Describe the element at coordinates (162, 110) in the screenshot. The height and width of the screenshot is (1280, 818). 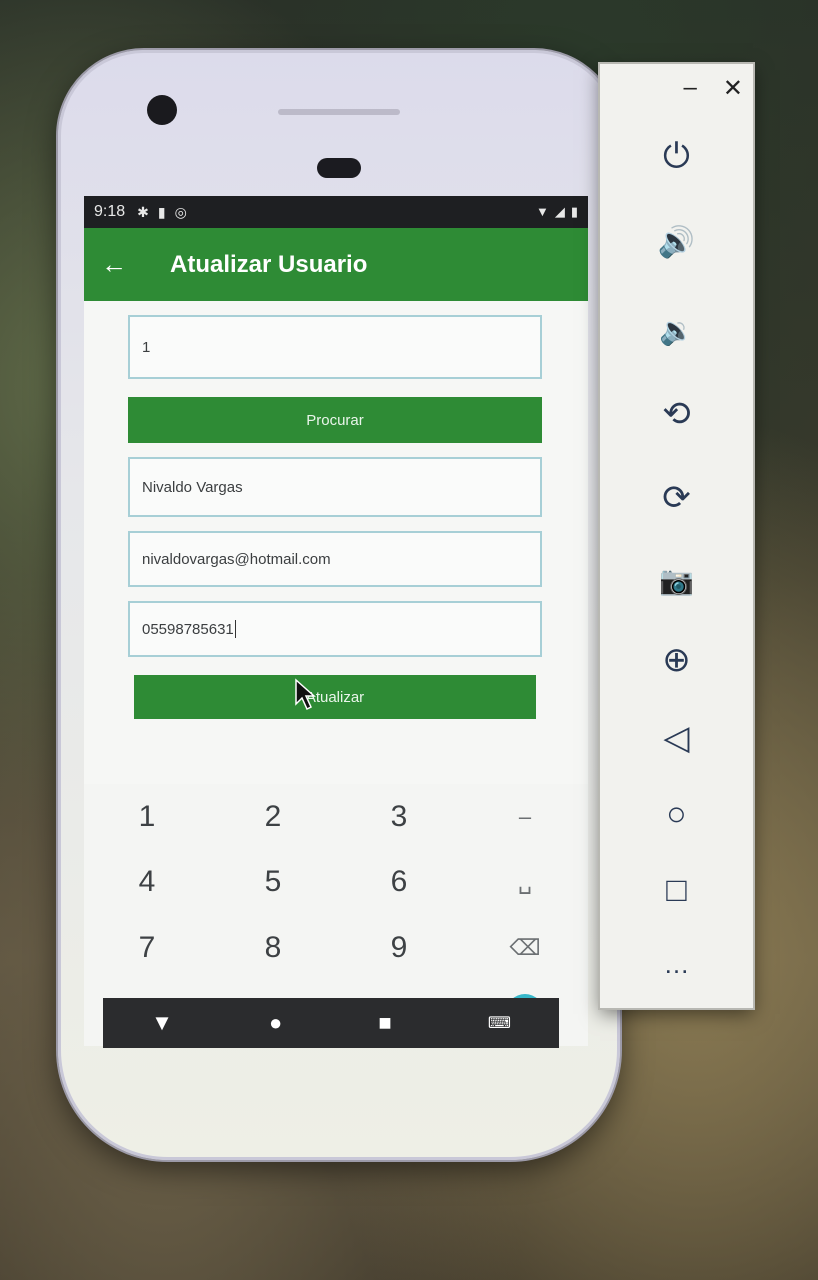
I see `front-camera` at that location.